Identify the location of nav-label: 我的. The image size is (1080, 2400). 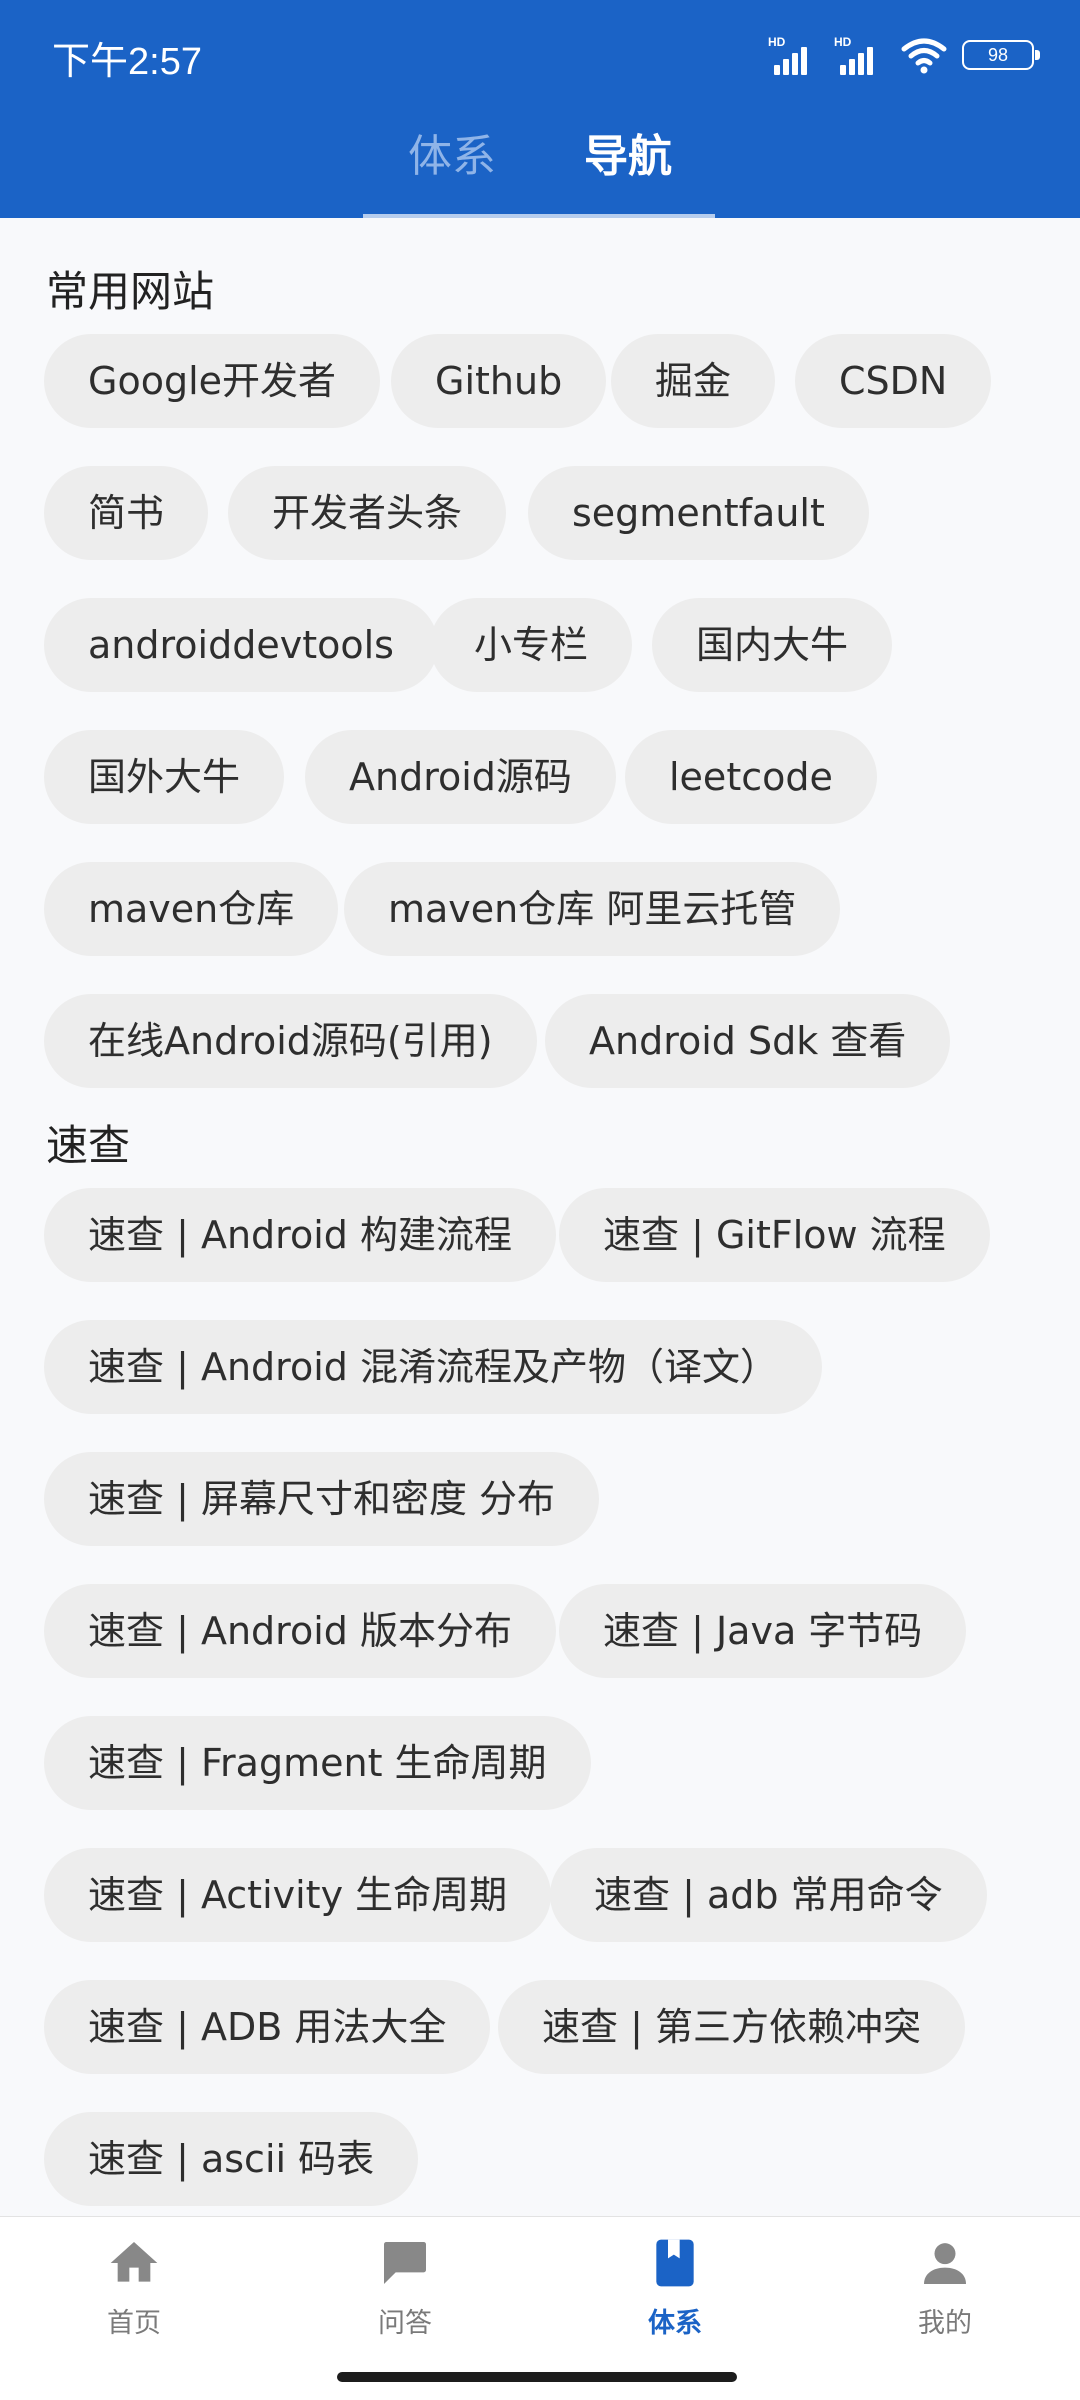
(945, 2323).